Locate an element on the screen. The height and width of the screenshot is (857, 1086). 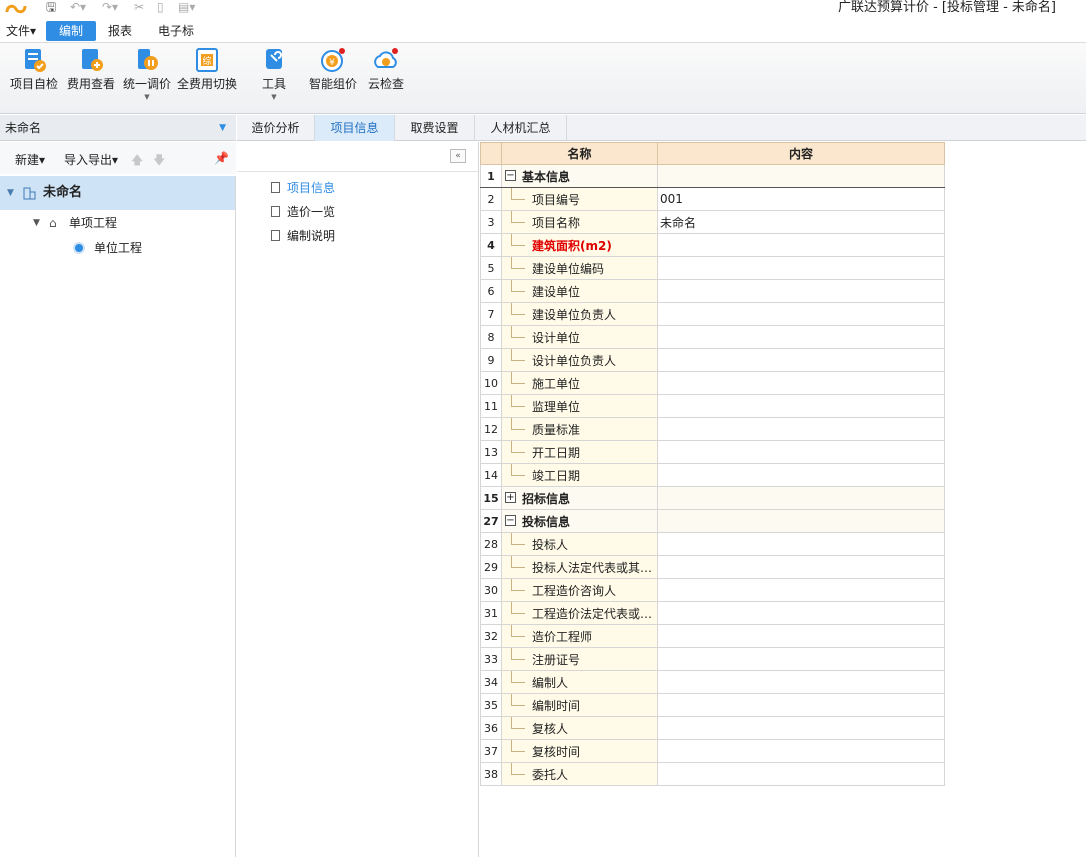
table-row: 1− 基本信息 is located at coordinates (712, 176).